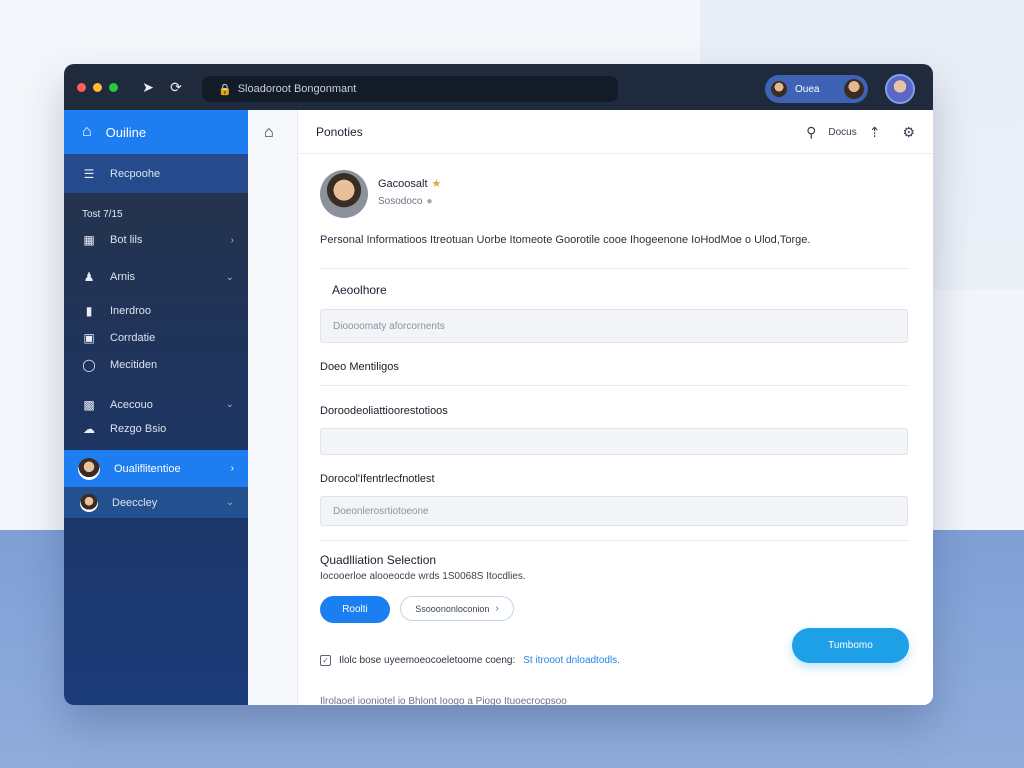 The width and height of the screenshot is (1024, 768). What do you see at coordinates (614, 441) in the screenshot?
I see `text-field` at bounding box center [614, 441].